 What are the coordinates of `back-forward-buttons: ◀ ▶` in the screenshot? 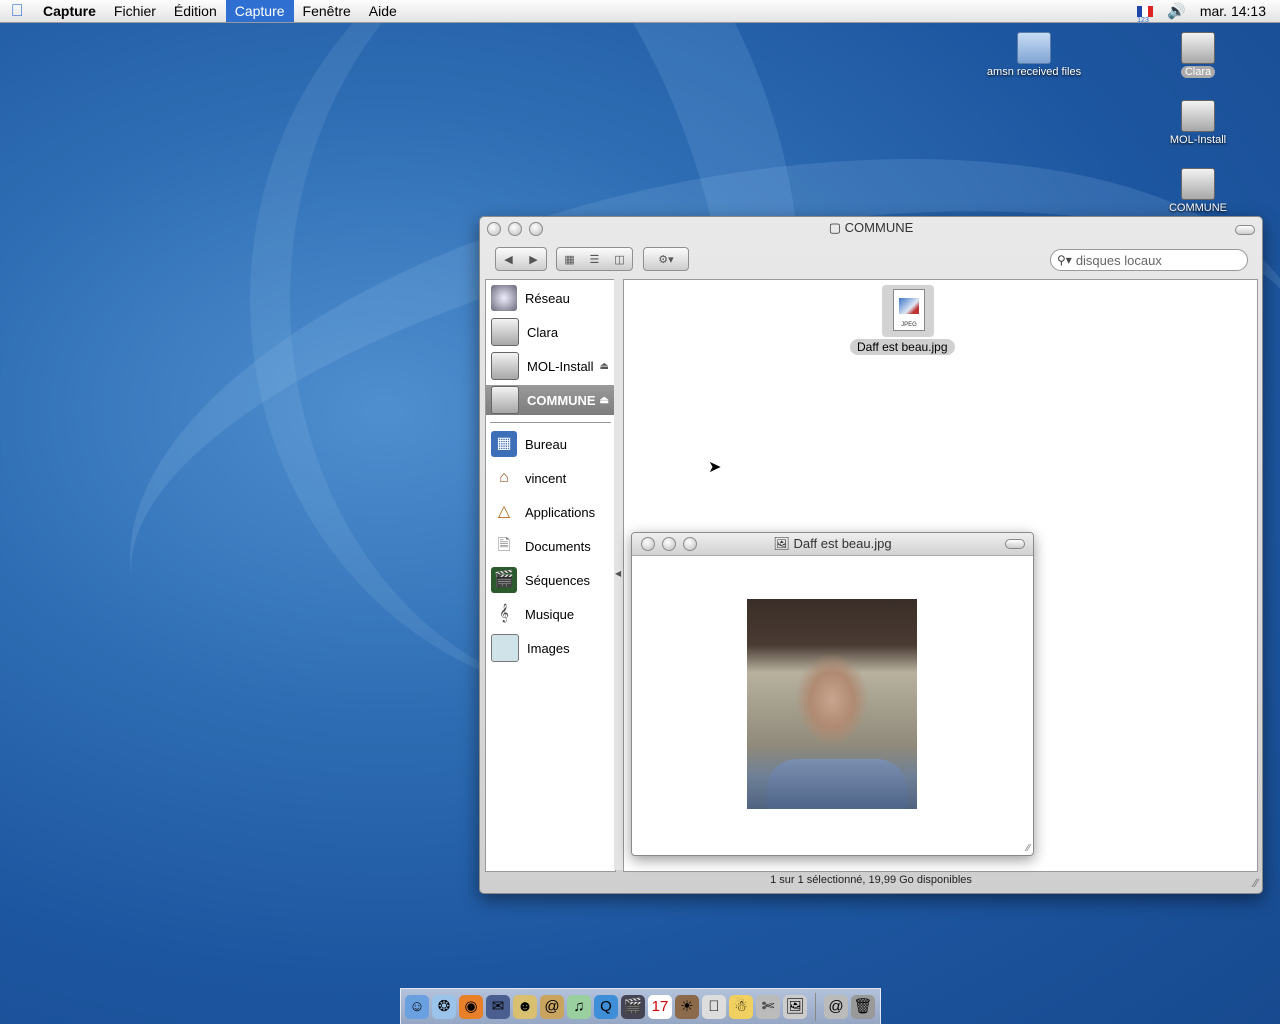 It's located at (521, 259).